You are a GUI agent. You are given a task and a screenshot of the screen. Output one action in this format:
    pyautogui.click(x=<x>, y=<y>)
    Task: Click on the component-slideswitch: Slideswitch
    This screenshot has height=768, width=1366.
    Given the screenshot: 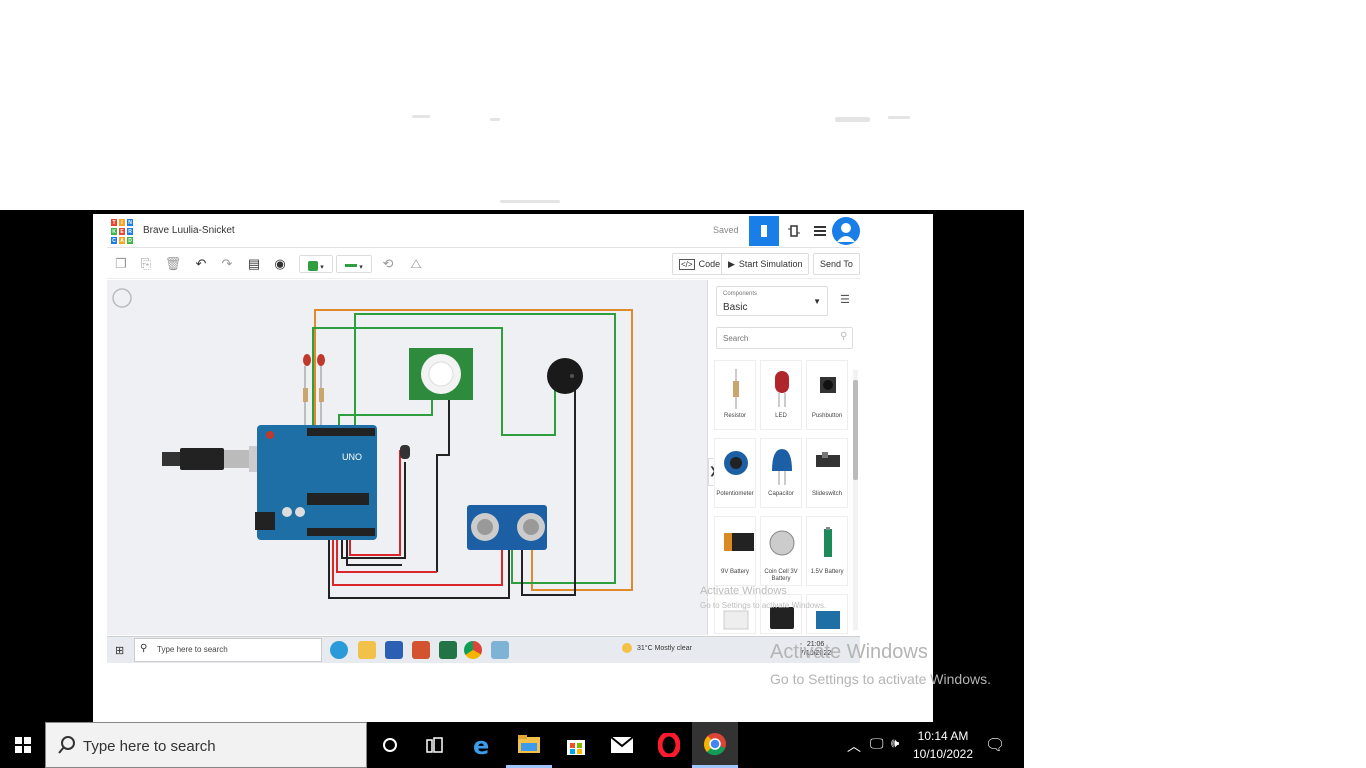 What is the action you would take?
    pyautogui.click(x=827, y=473)
    